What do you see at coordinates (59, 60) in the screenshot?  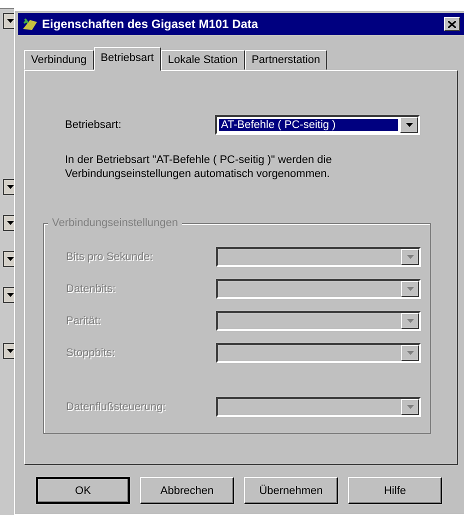 I see `tab: Verbindung` at bounding box center [59, 60].